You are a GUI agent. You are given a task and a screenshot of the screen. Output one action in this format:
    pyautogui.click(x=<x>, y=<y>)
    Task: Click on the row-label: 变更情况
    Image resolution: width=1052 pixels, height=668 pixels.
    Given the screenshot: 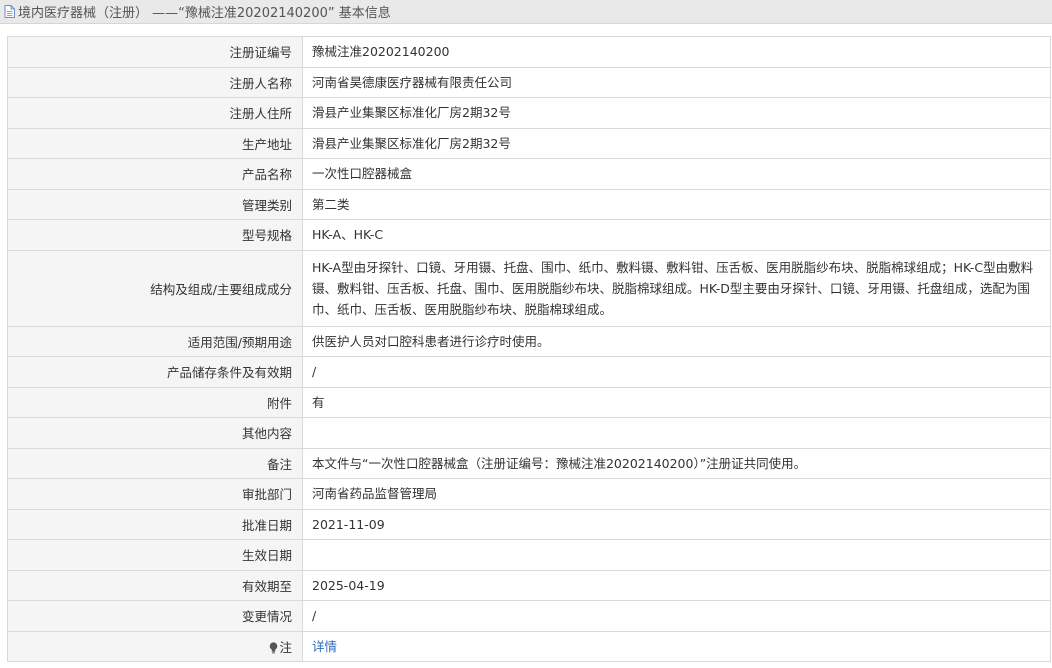 What is the action you would take?
    pyautogui.click(x=155, y=616)
    